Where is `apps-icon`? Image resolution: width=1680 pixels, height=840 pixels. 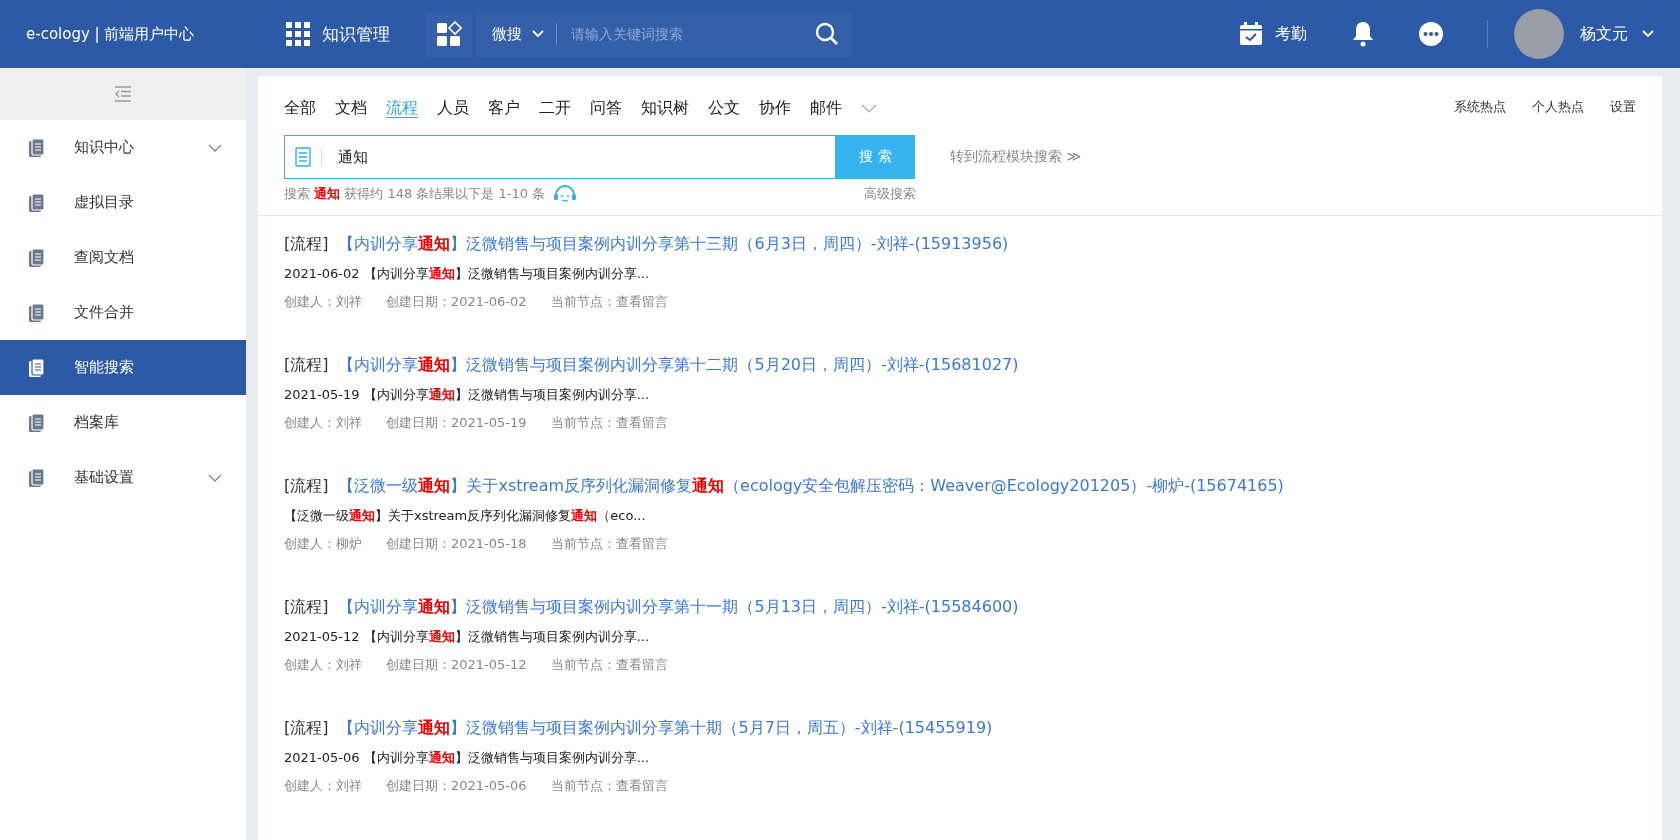 apps-icon is located at coordinates (449, 34).